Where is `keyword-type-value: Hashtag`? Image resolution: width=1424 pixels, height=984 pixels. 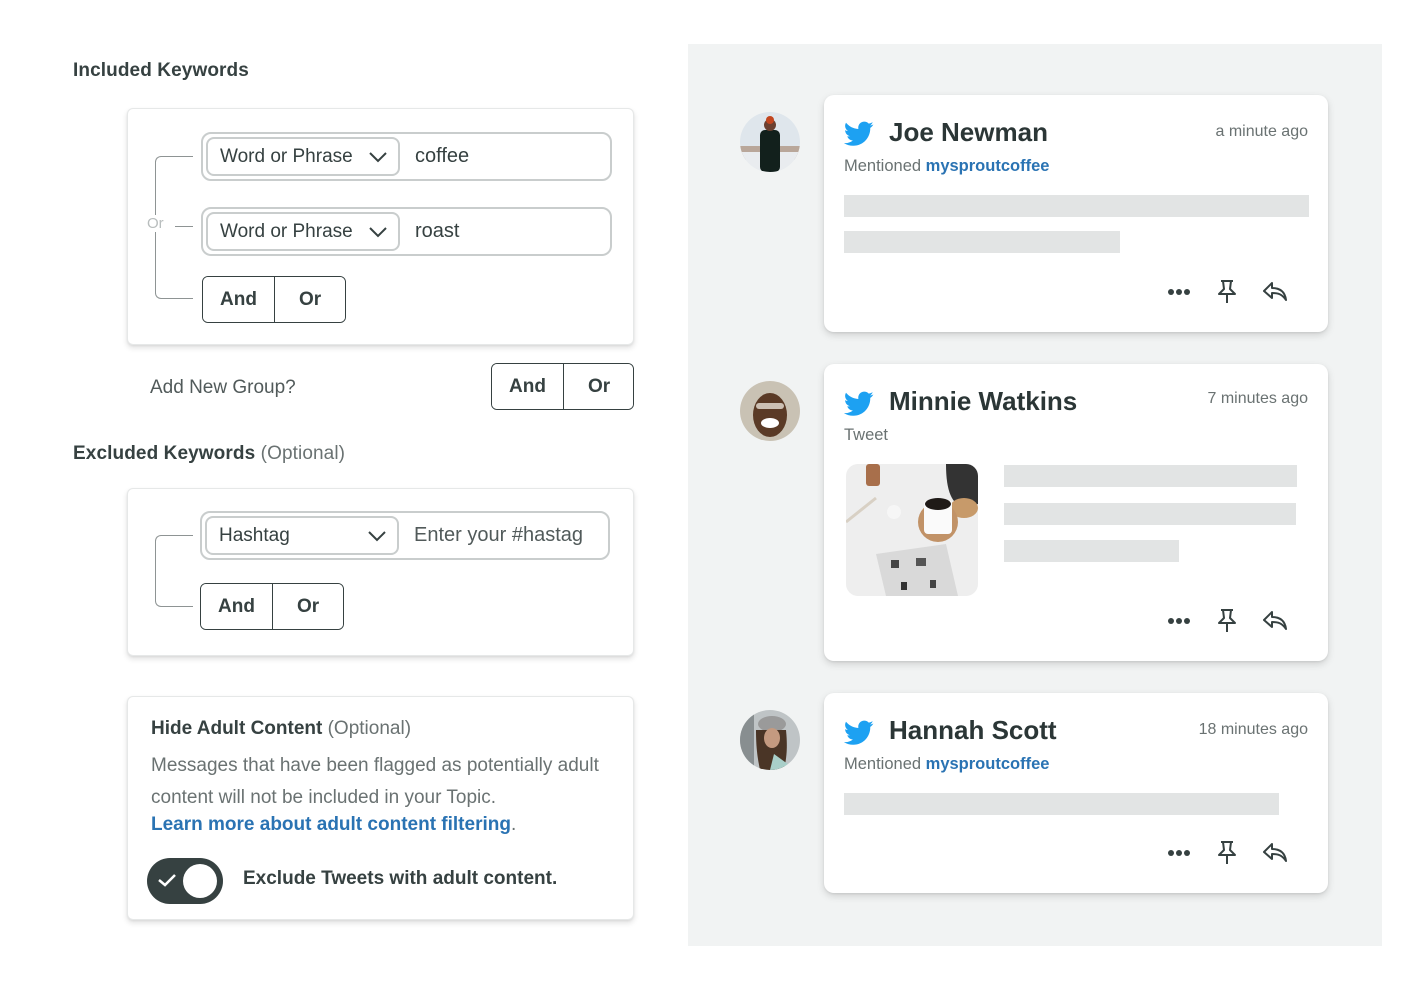
keyword-type-value: Hashtag is located at coordinates (254, 535).